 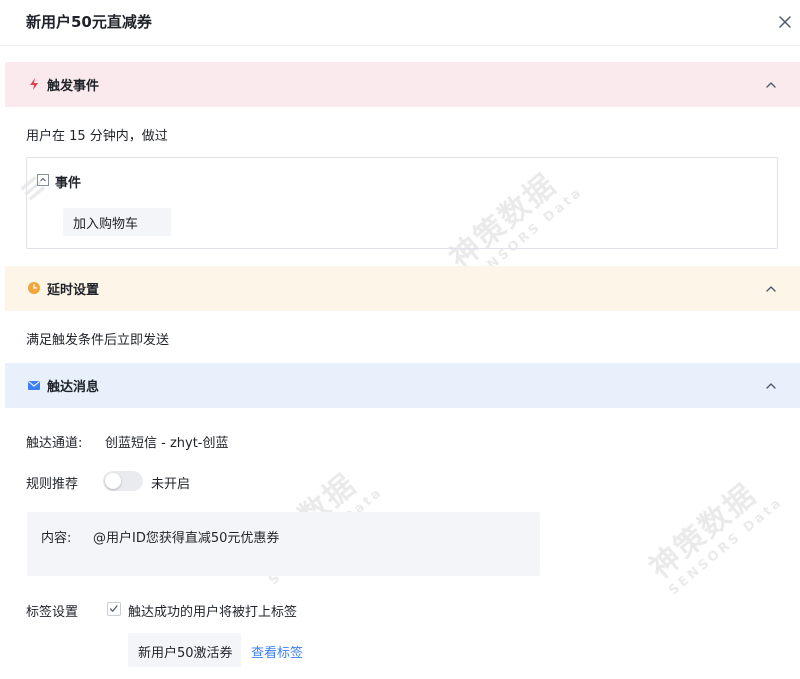 What do you see at coordinates (54, 443) in the screenshot?
I see `channel-label: 触达通道:` at bounding box center [54, 443].